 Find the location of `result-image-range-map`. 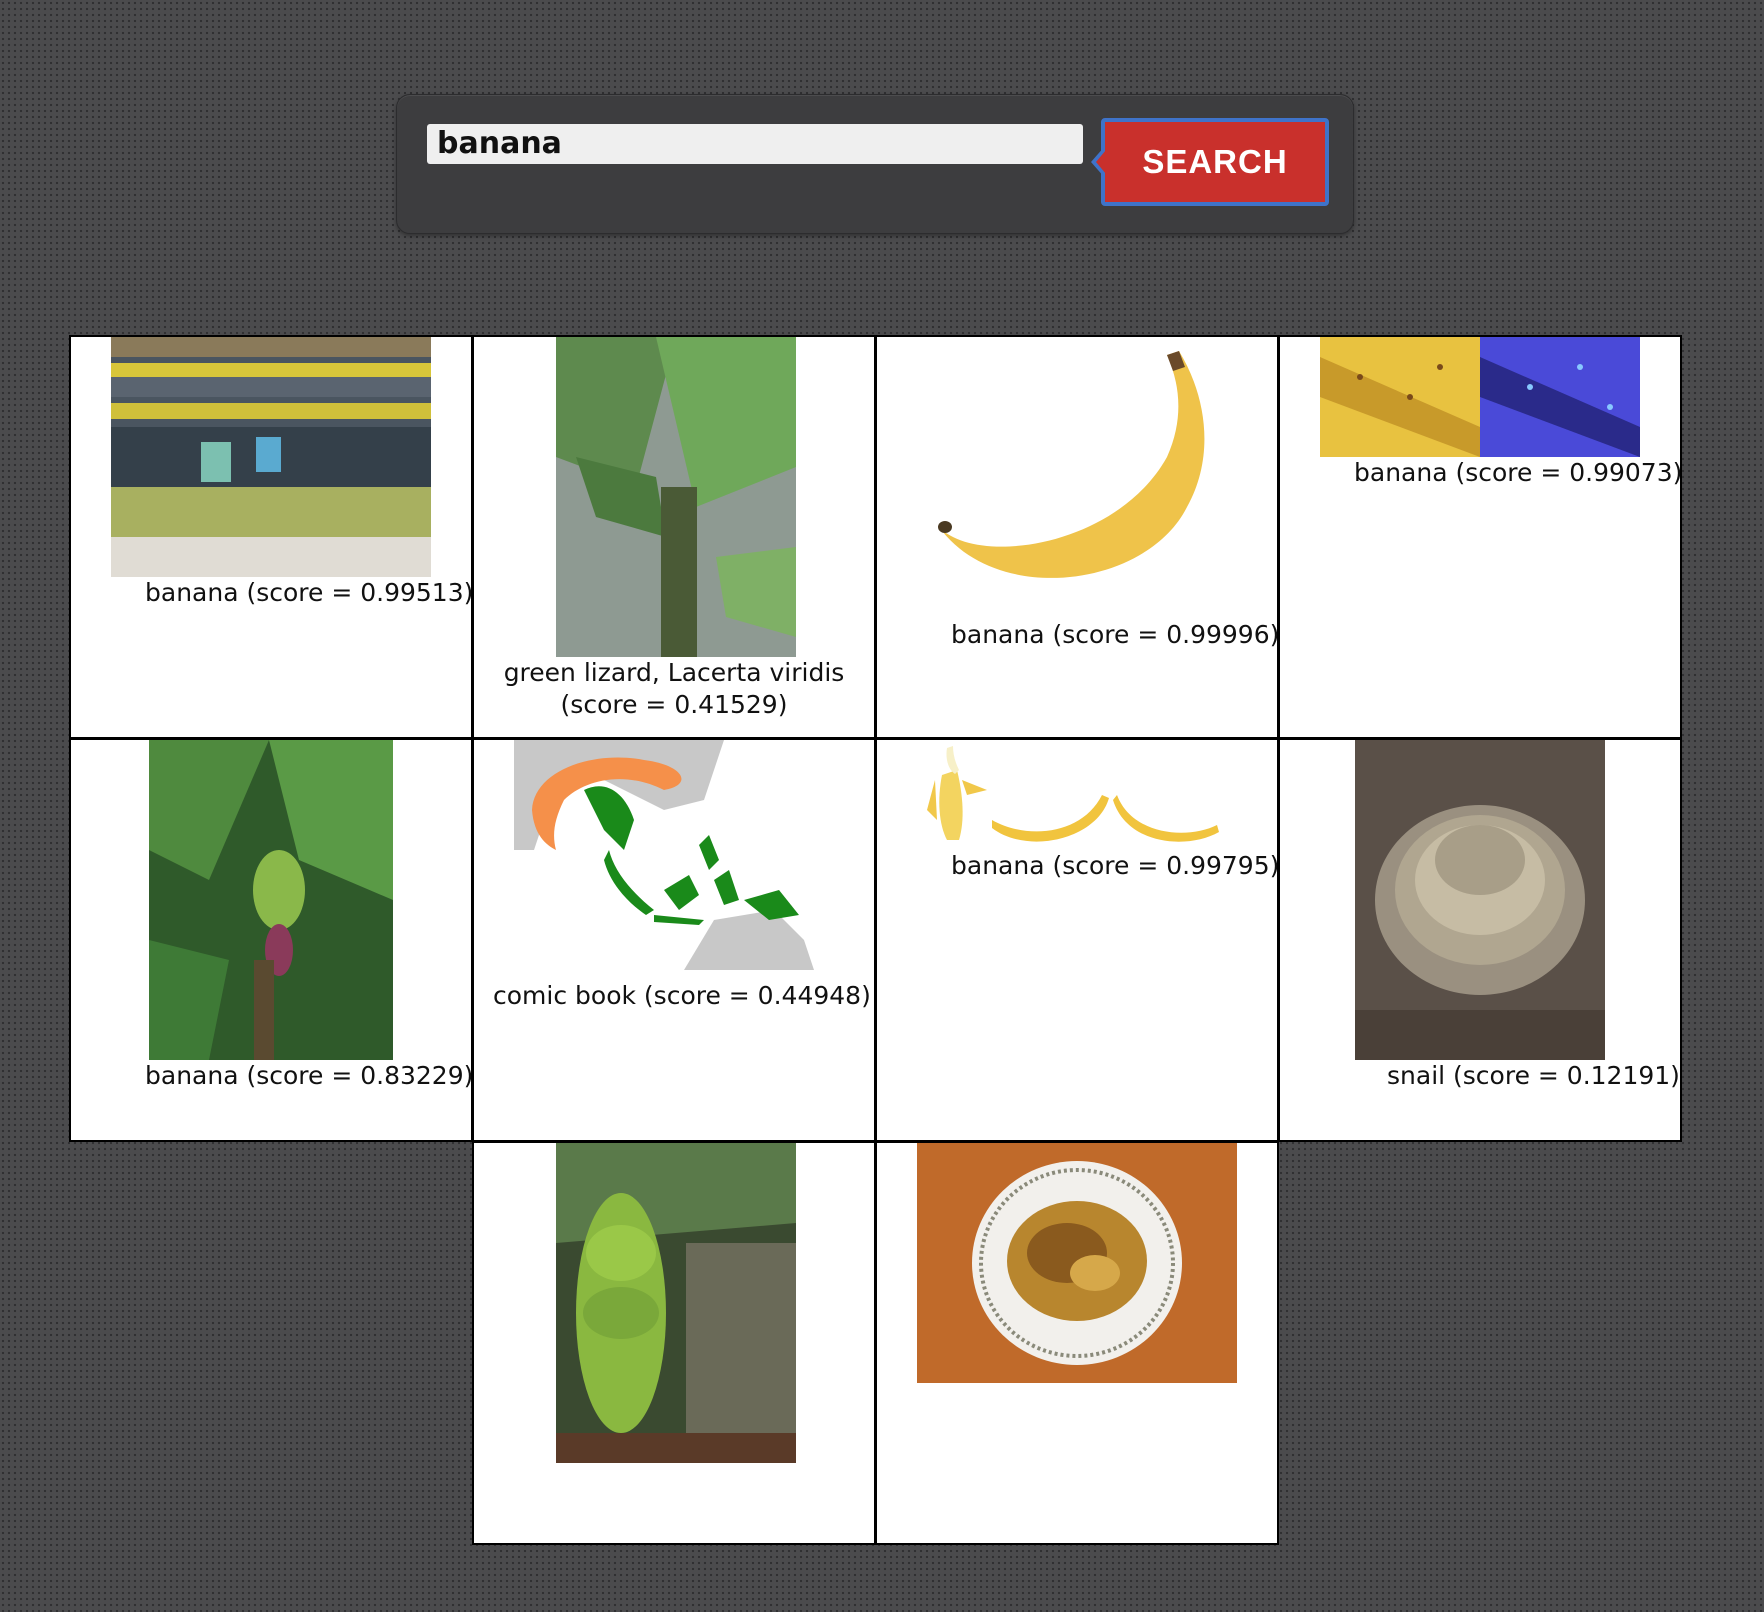

result-image-range-map is located at coordinates (674, 855).